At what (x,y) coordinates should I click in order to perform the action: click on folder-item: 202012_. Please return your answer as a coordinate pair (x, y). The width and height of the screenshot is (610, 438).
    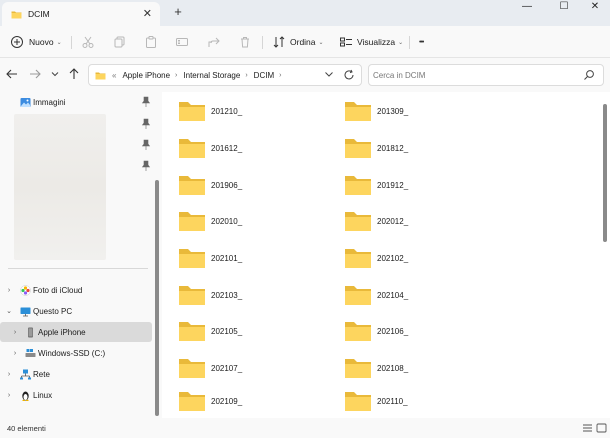
    Looking at the image, I should click on (376, 221).